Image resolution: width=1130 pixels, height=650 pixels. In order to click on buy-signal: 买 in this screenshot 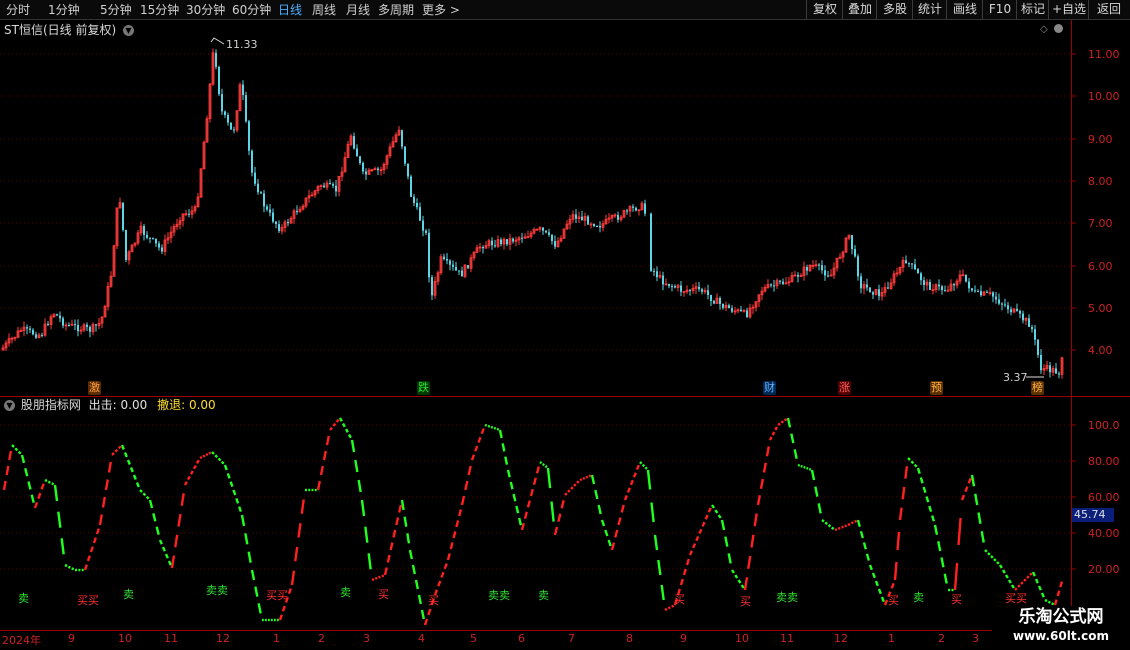, I will do `click(893, 600)`.